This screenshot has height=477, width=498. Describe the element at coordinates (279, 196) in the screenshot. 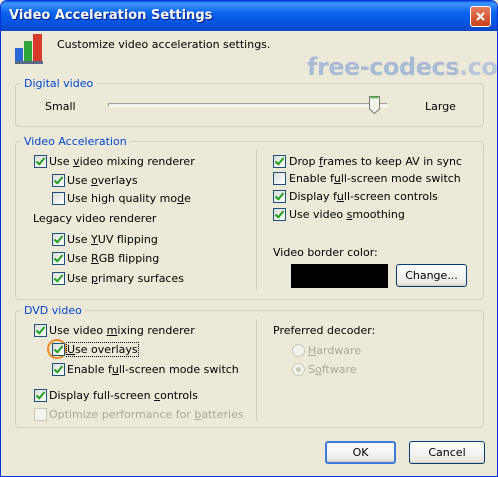

I see `display-fullscreen-controls-checkbox` at that location.